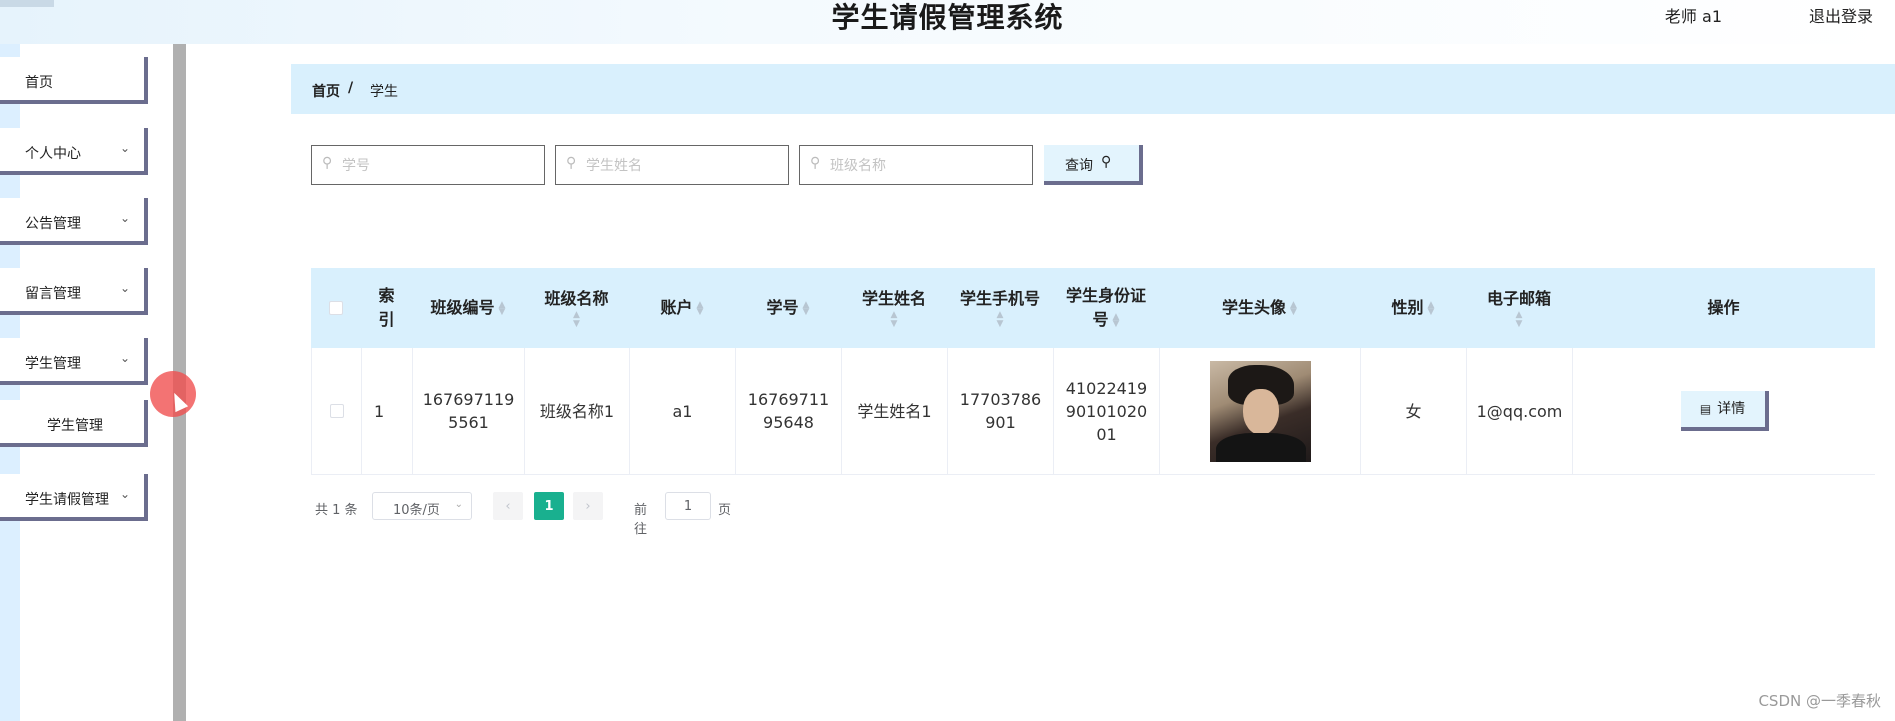 This screenshot has height=721, width=1895. I want to click on header-phone-label: 学生手机号, so click(999, 298).